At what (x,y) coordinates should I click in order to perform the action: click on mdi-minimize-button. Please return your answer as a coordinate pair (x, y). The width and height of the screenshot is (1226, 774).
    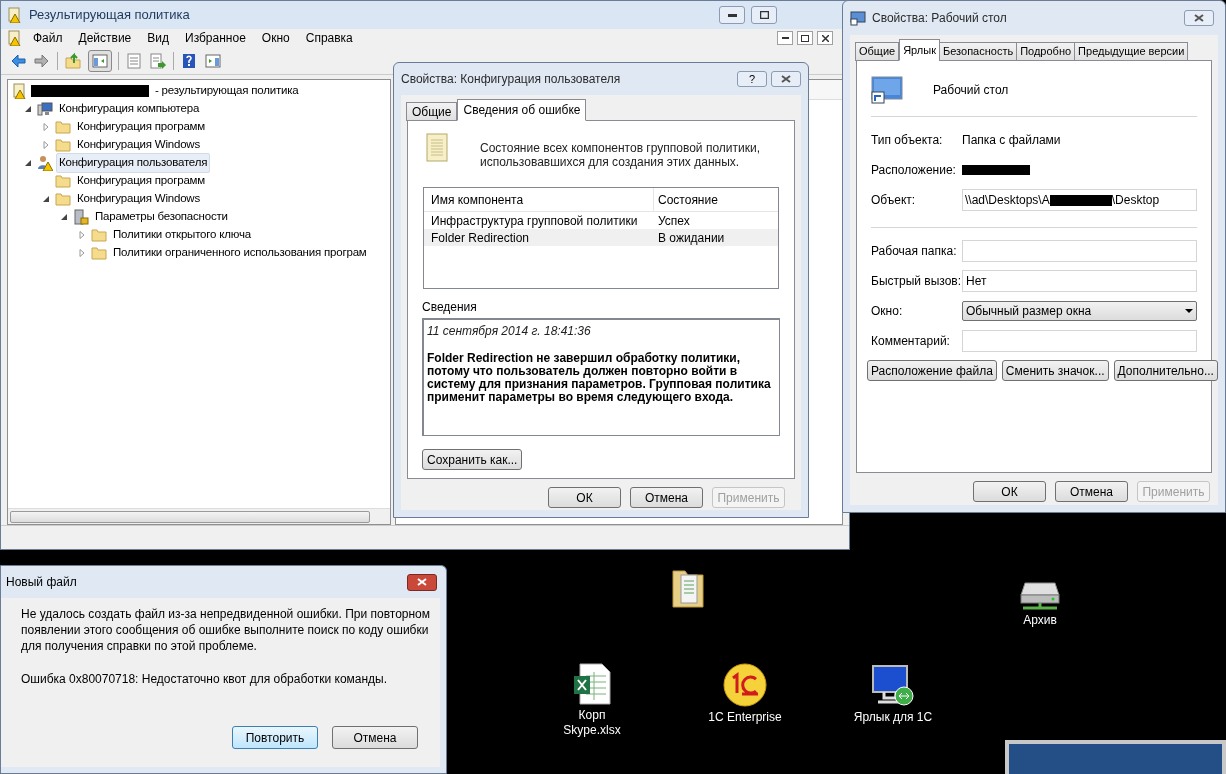
    Looking at the image, I should click on (785, 38).